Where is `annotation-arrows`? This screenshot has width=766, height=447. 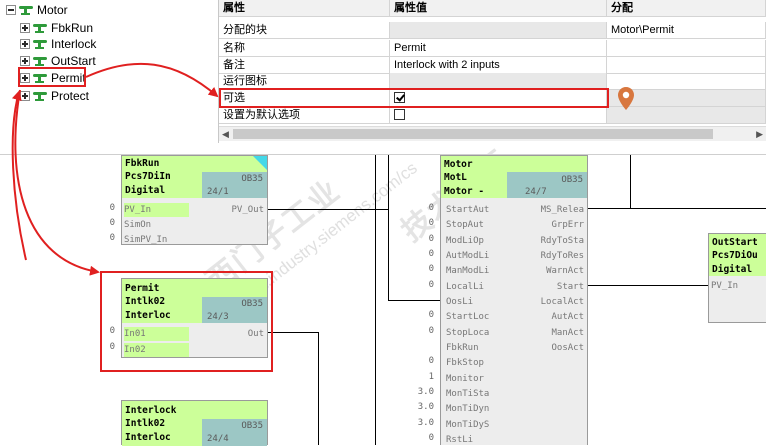 annotation-arrows is located at coordinates (115, 169).